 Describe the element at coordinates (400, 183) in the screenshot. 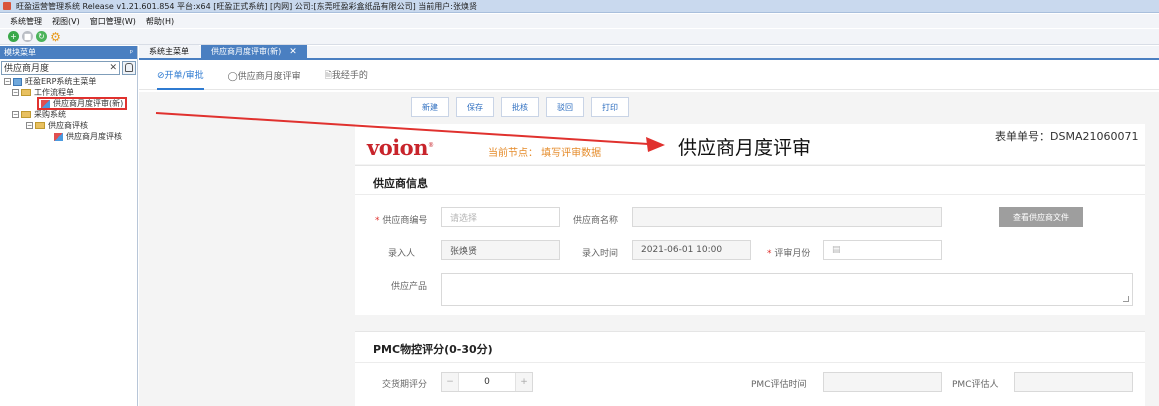

I see `section-title: 供应商信息` at that location.